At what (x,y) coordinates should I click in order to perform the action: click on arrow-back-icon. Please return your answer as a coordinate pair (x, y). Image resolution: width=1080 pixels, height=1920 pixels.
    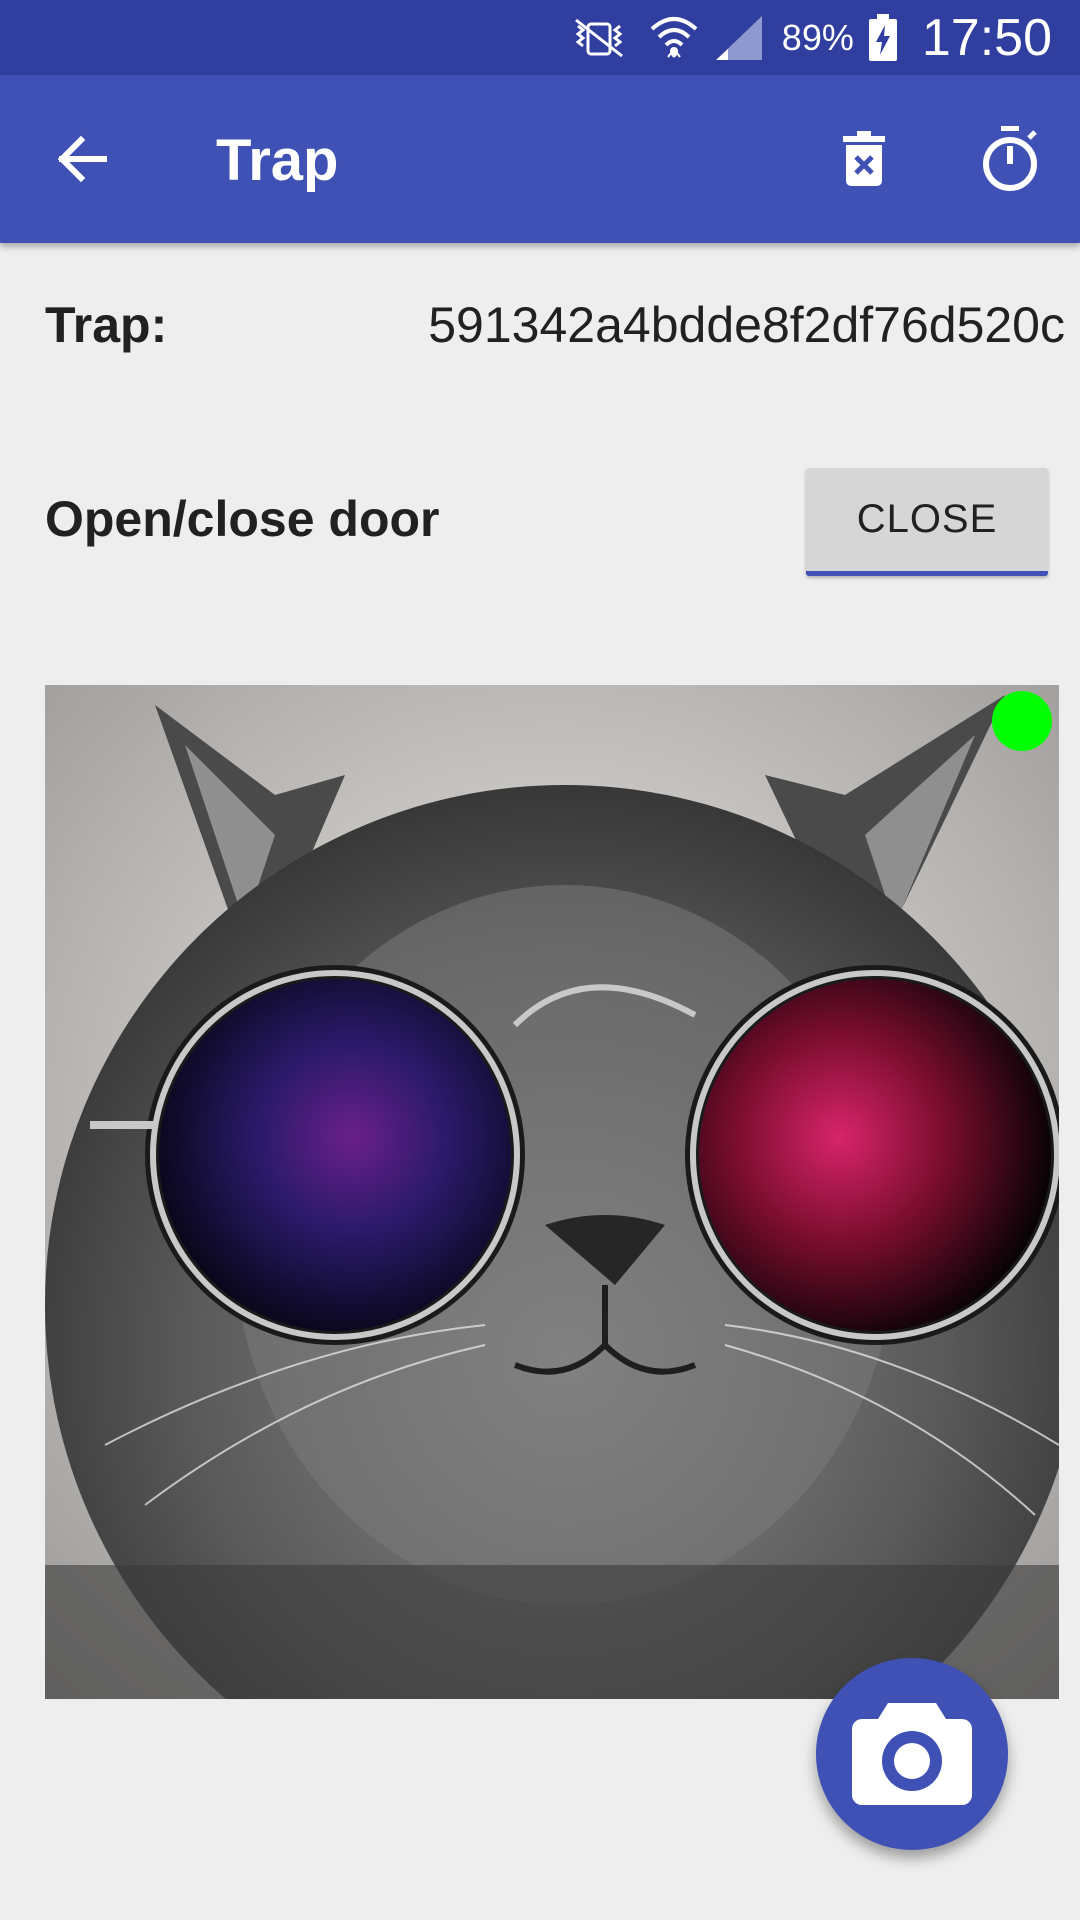
    Looking at the image, I should click on (82, 161).